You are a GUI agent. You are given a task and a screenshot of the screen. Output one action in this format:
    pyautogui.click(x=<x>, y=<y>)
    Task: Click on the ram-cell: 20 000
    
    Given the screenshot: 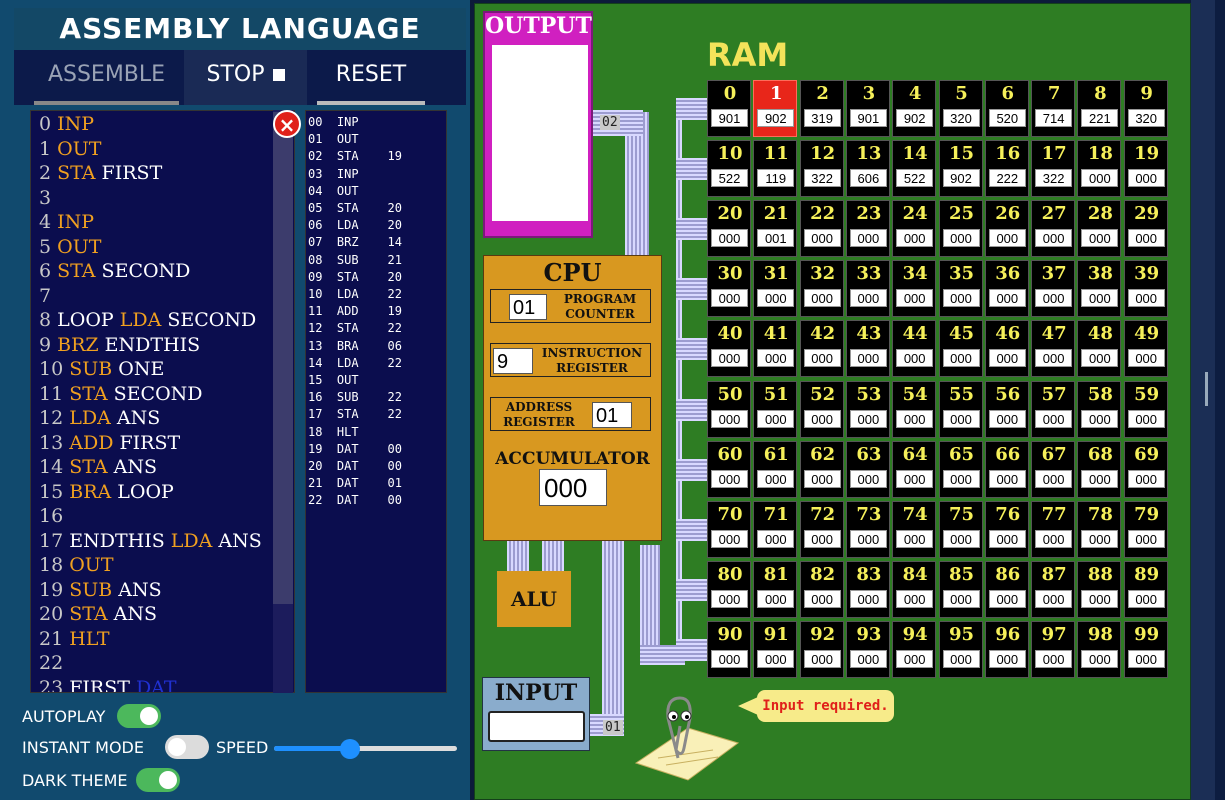 What is the action you would take?
    pyautogui.click(x=729, y=229)
    